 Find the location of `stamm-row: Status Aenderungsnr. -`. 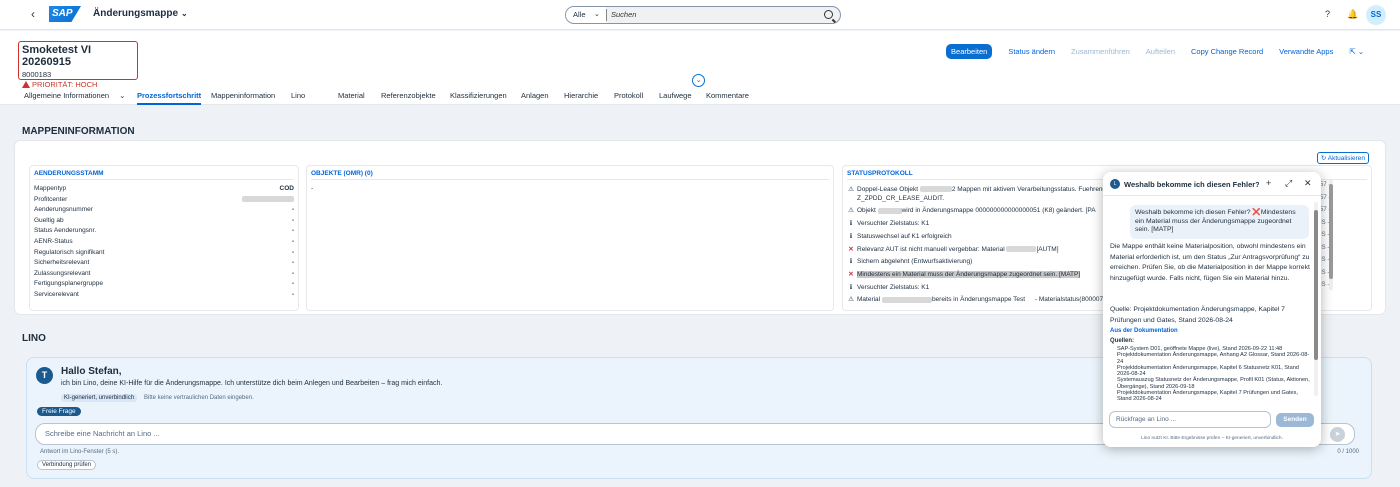

stamm-row: Status Aenderungsnr. - is located at coordinates (164, 231).